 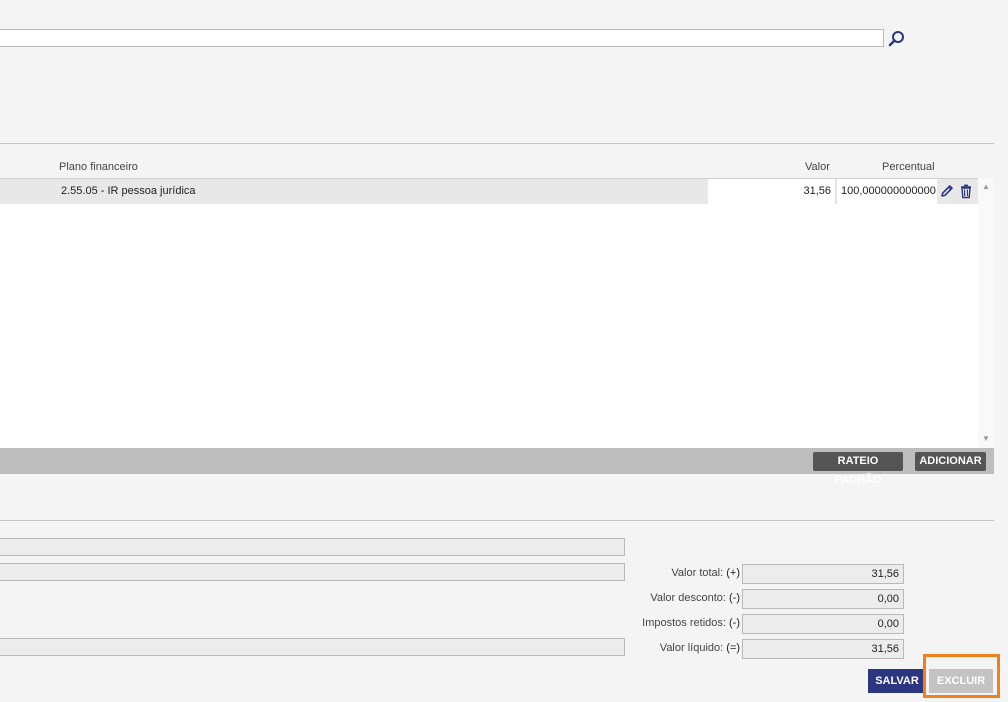 I want to click on column-header-percentual: Percentual, so click(x=908, y=167).